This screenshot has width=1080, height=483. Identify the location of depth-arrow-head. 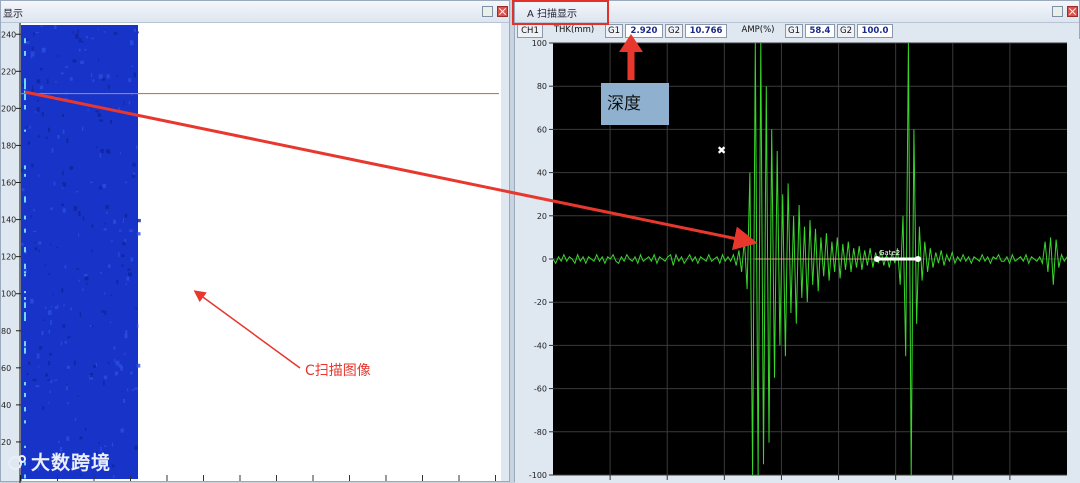
(631, 43).